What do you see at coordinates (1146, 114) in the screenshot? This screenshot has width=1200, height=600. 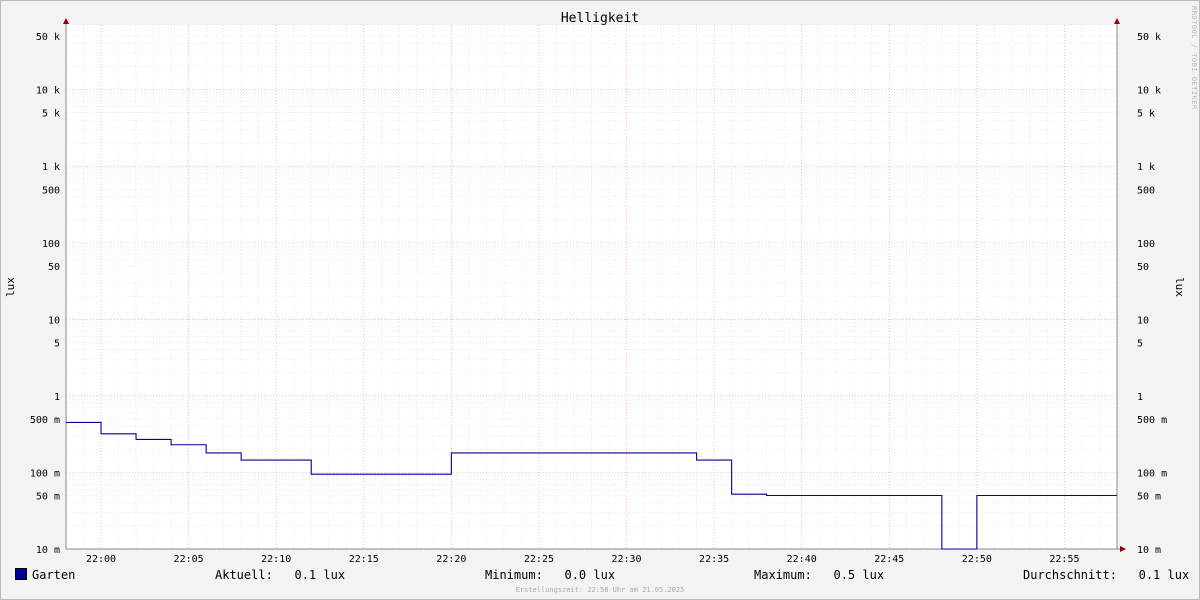 I see `y-tick-label-right: 5 k` at bounding box center [1146, 114].